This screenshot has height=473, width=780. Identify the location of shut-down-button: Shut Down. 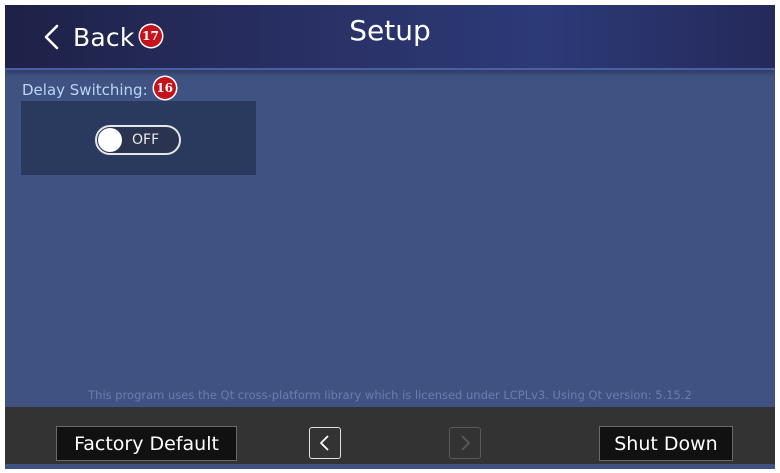
(666, 443).